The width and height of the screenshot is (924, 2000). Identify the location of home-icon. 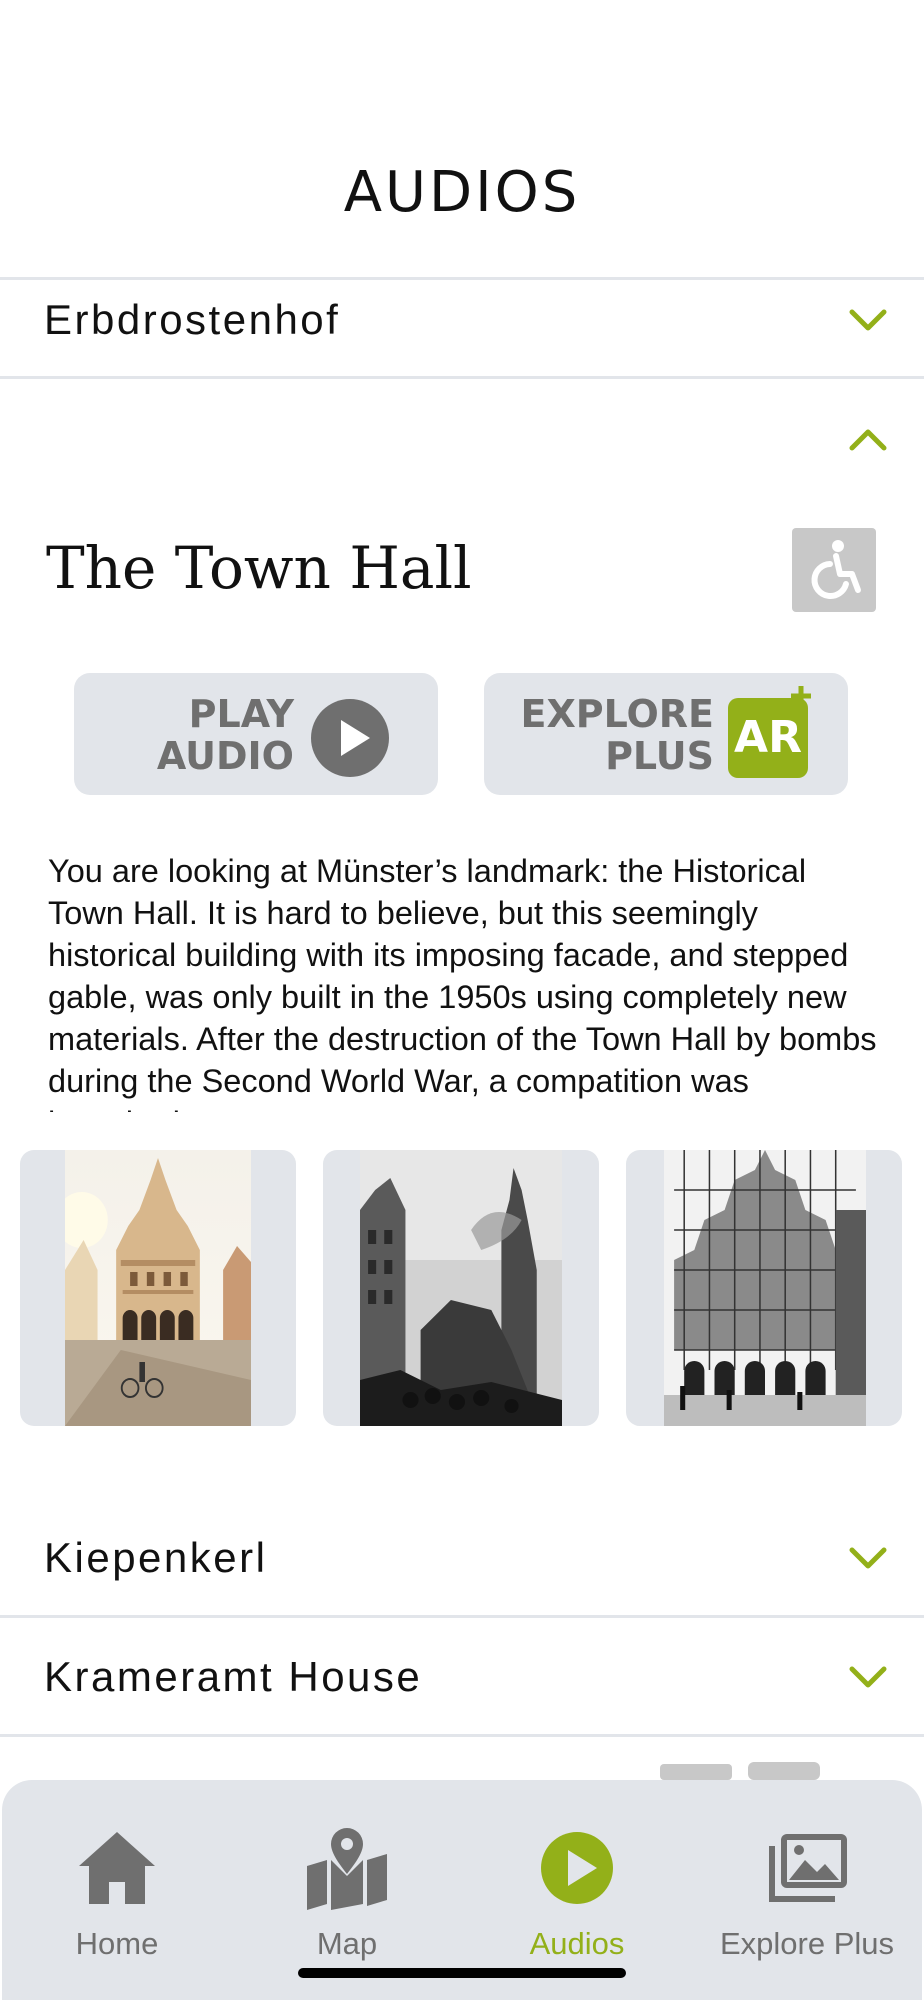
(117, 1868).